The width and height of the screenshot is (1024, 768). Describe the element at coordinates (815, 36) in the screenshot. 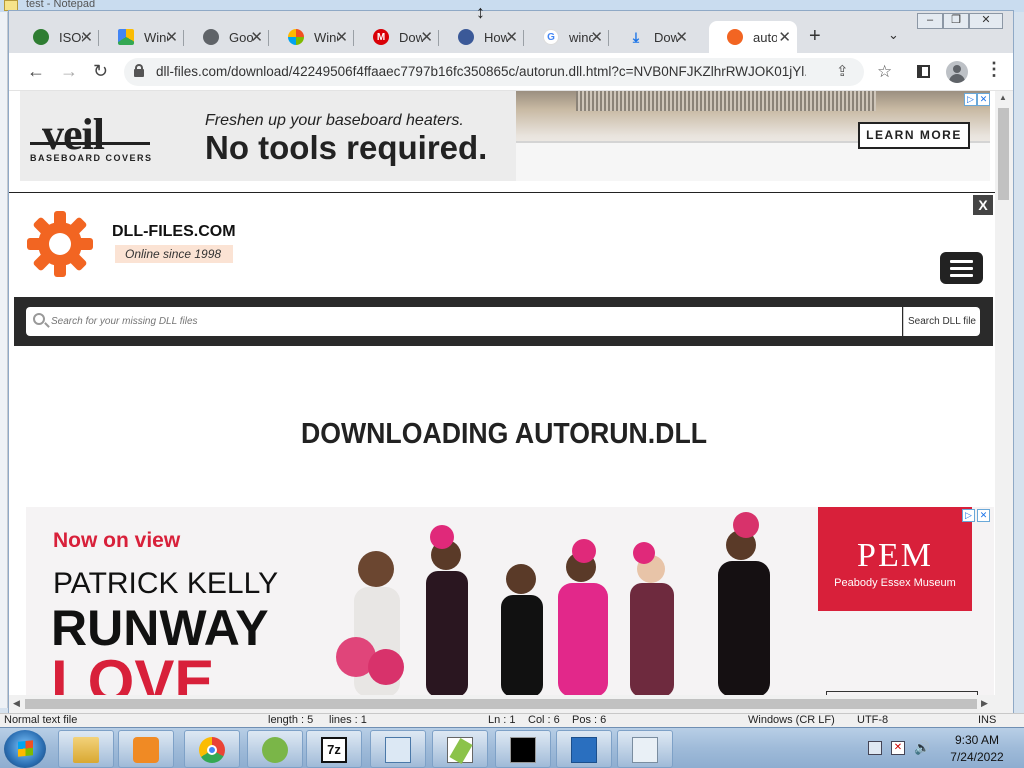

I see `new-tab-button: +` at that location.